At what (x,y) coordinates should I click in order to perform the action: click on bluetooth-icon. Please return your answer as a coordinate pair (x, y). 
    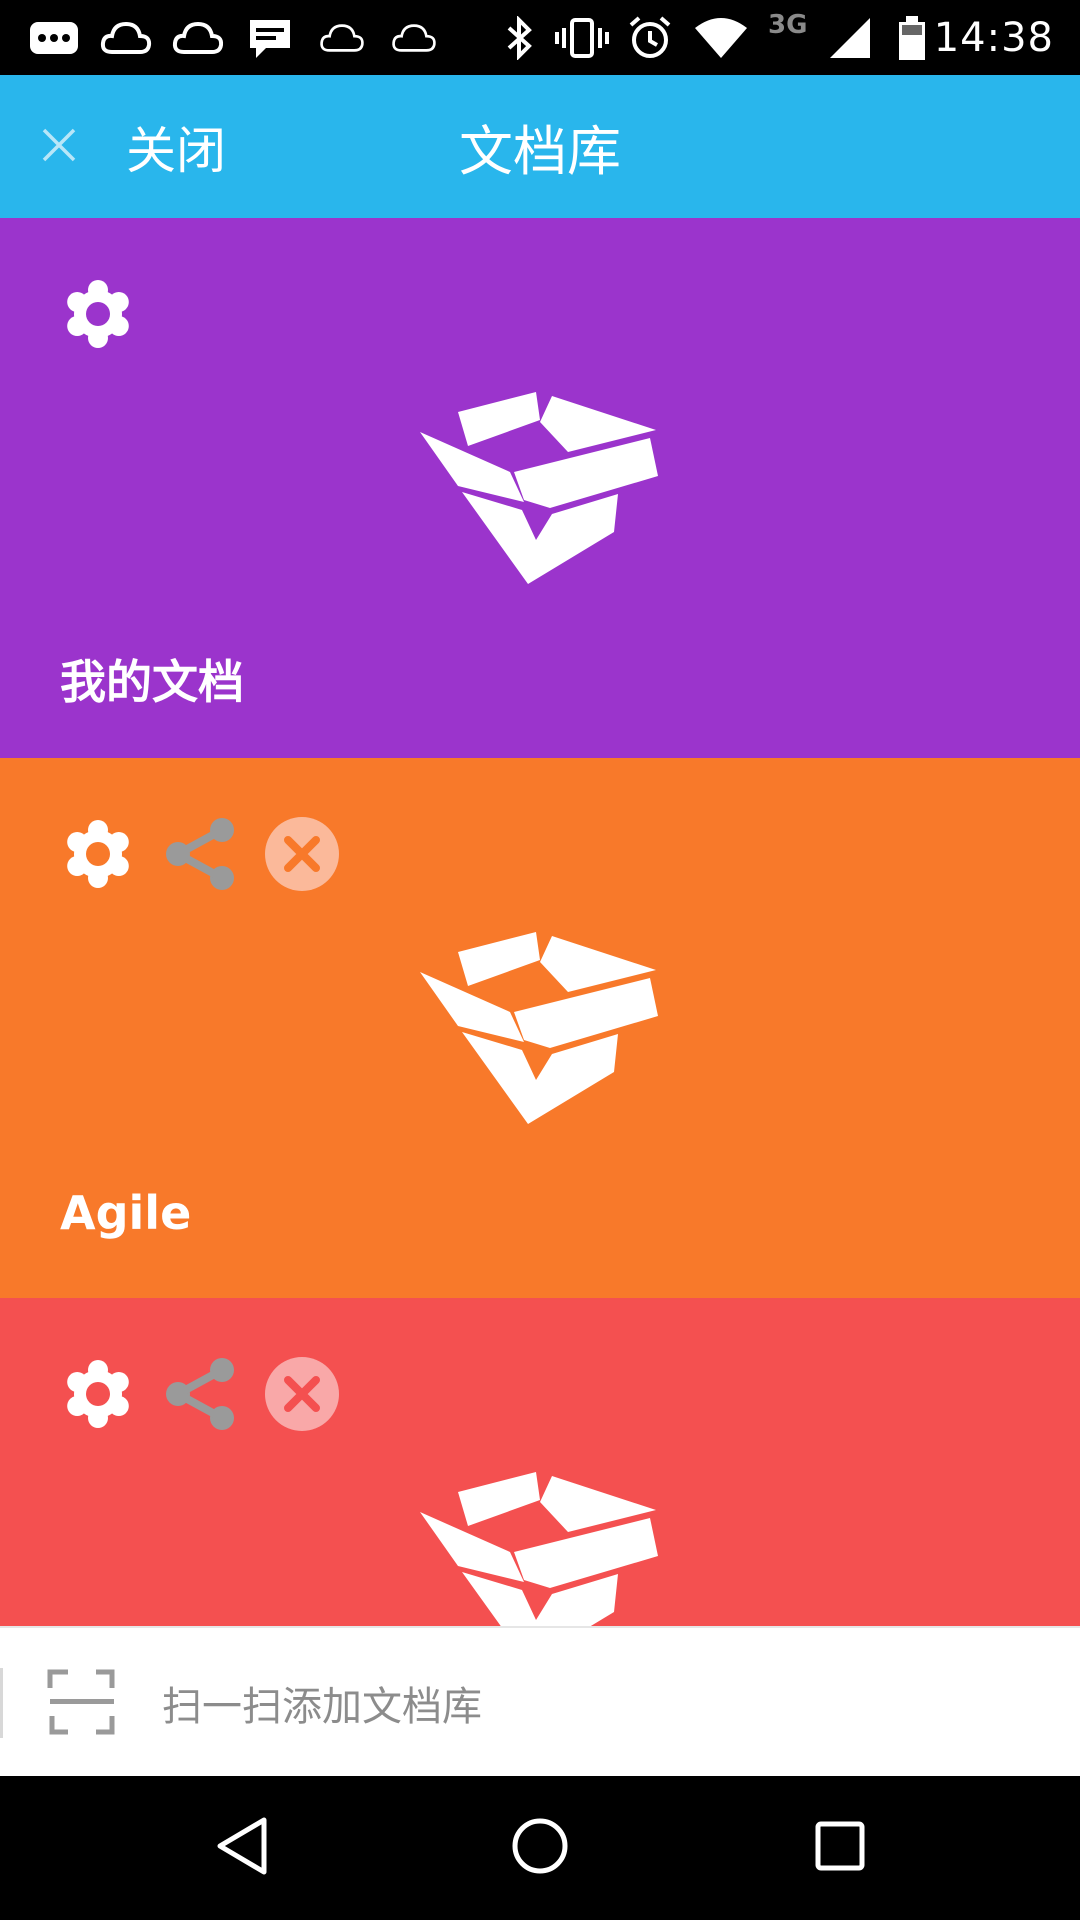
    Looking at the image, I should click on (520, 37).